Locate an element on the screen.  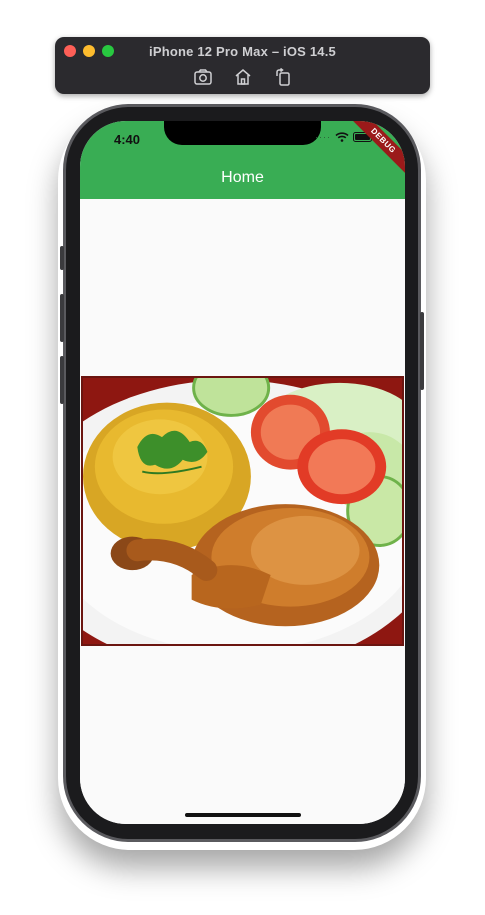
screenshot-icon is located at coordinates (203, 77).